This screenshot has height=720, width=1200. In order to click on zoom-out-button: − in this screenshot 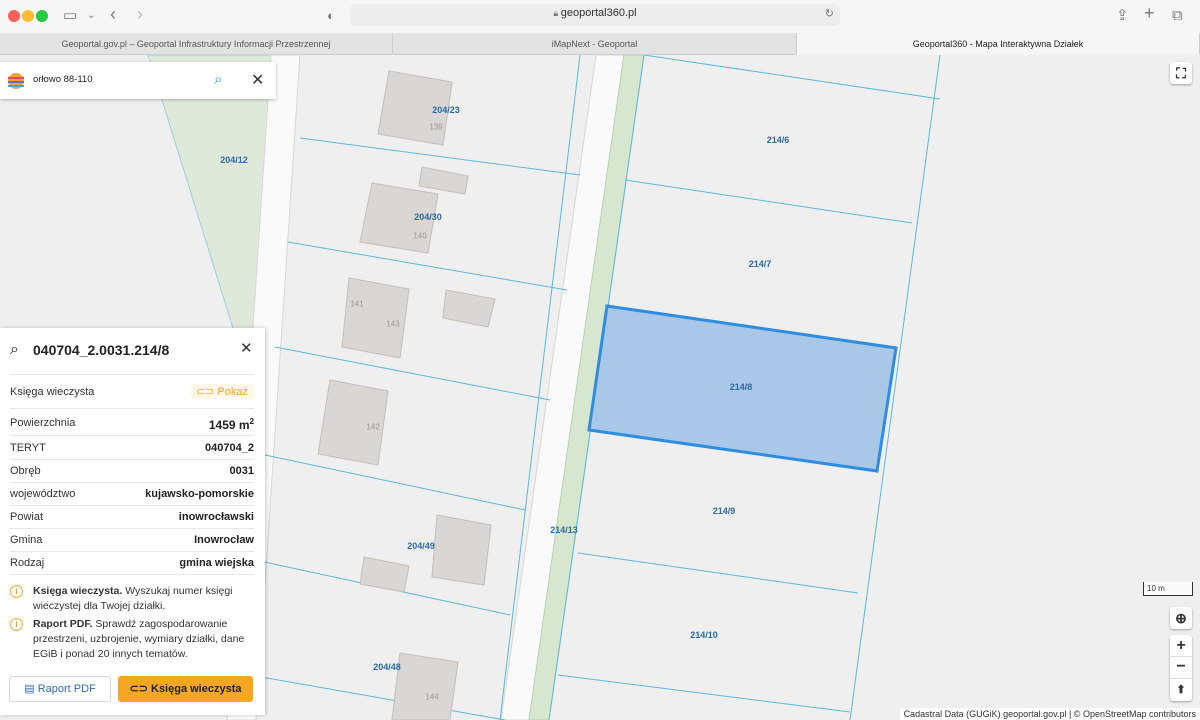, I will do `click(1181, 668)`.